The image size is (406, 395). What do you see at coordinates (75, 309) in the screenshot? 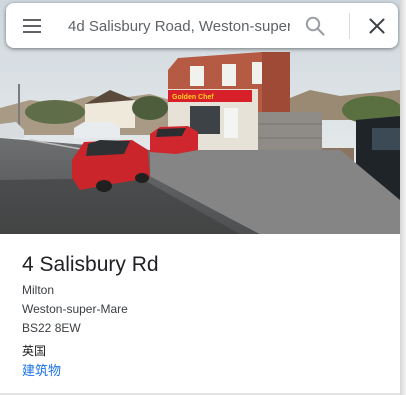
I see `address-town: Weston-super-Mare` at bounding box center [75, 309].